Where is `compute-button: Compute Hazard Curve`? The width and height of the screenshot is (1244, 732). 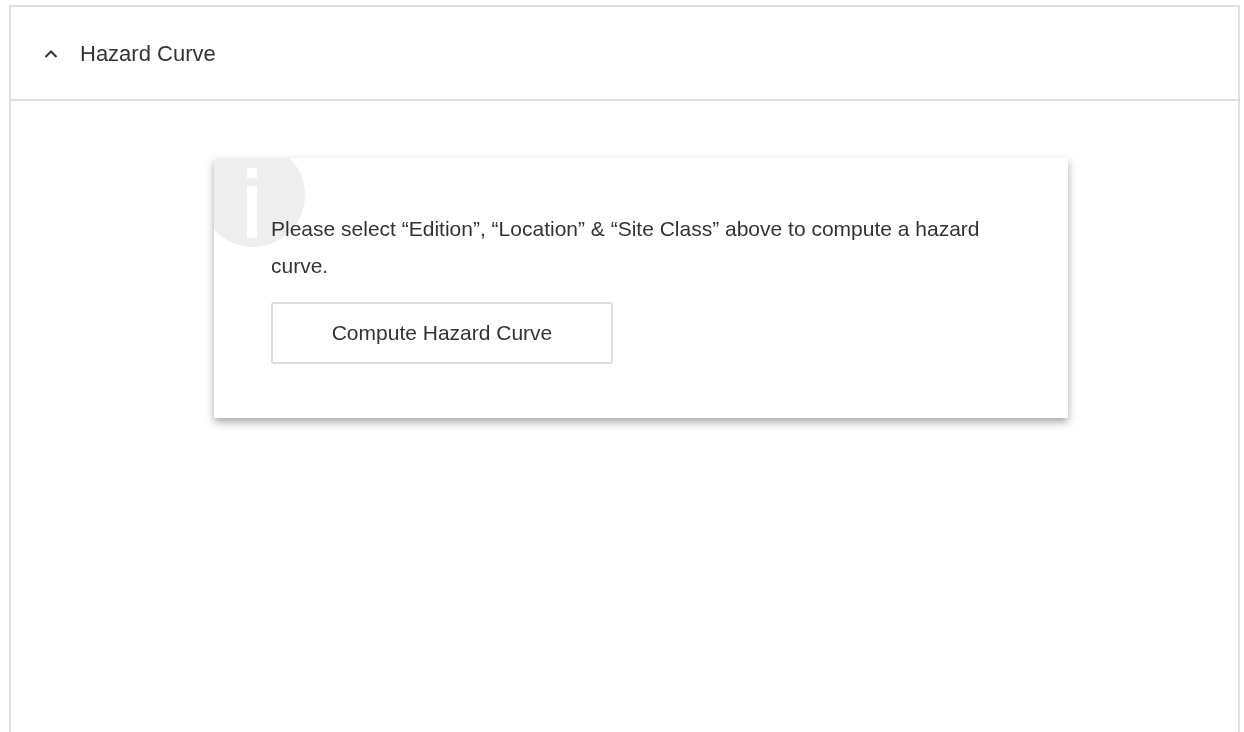
compute-button: Compute Hazard Curve is located at coordinates (442, 333).